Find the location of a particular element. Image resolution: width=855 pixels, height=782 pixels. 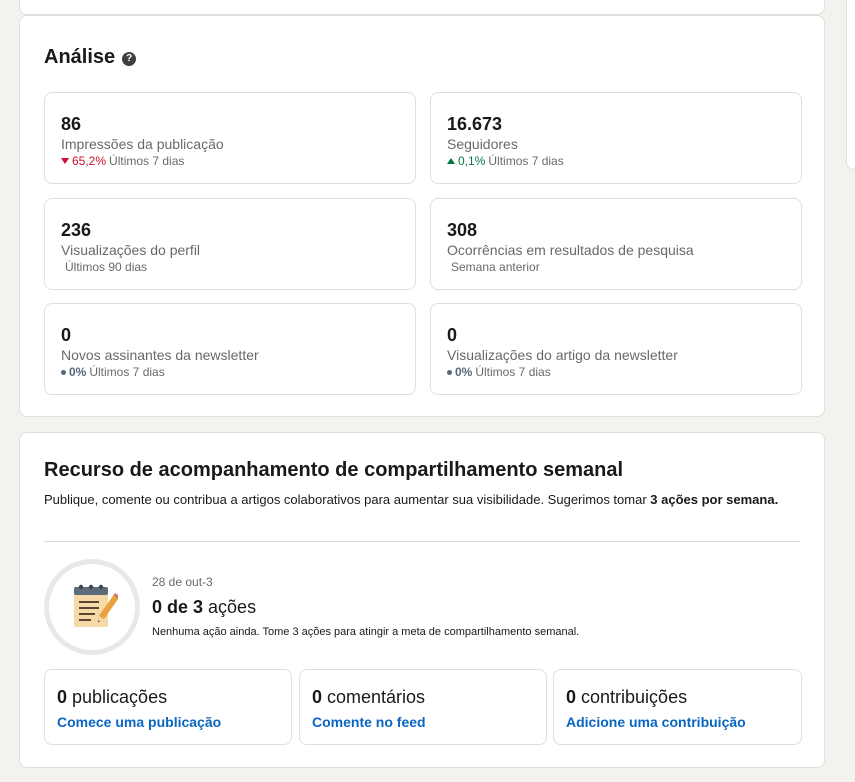

trend-down-icon is located at coordinates (65, 161).